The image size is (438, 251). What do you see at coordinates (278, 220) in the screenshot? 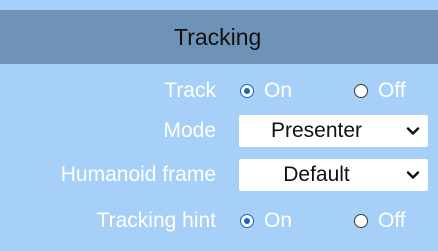
I see `tracking-hint-on-label: On` at bounding box center [278, 220].